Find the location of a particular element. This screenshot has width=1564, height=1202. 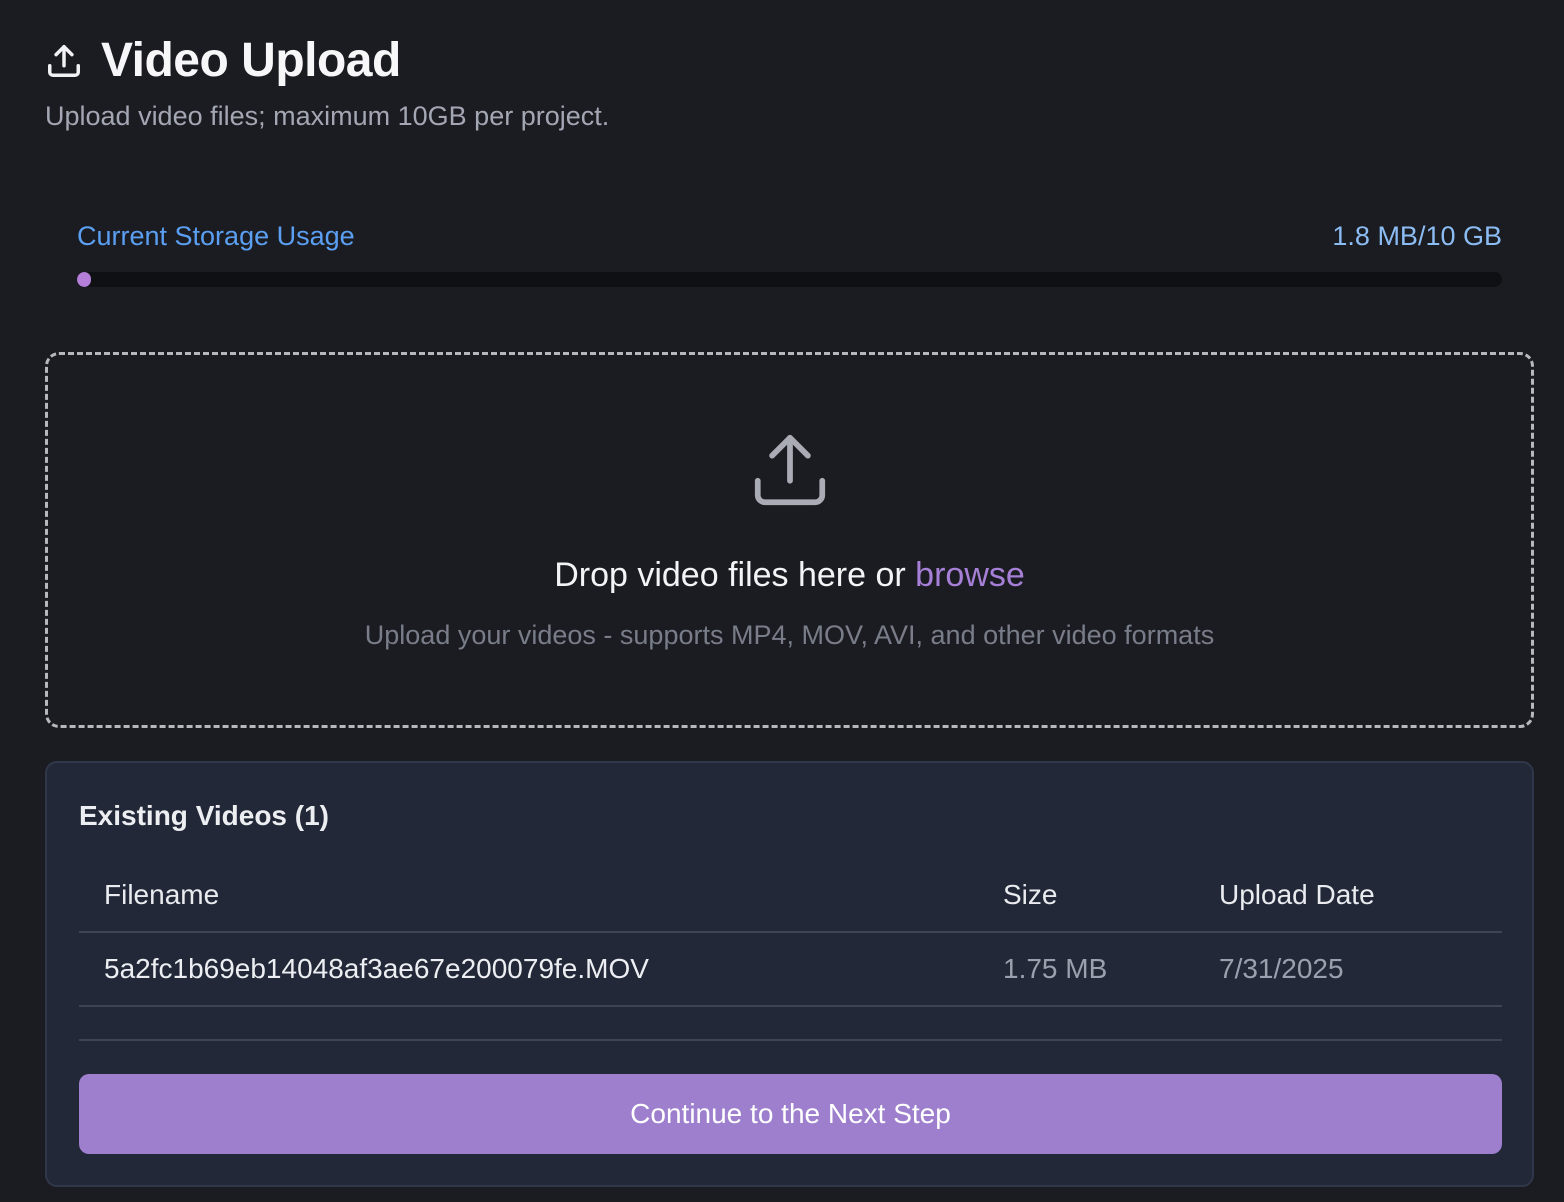

dropzone-prompt: Drop video files here or browse is located at coordinates (789, 575).